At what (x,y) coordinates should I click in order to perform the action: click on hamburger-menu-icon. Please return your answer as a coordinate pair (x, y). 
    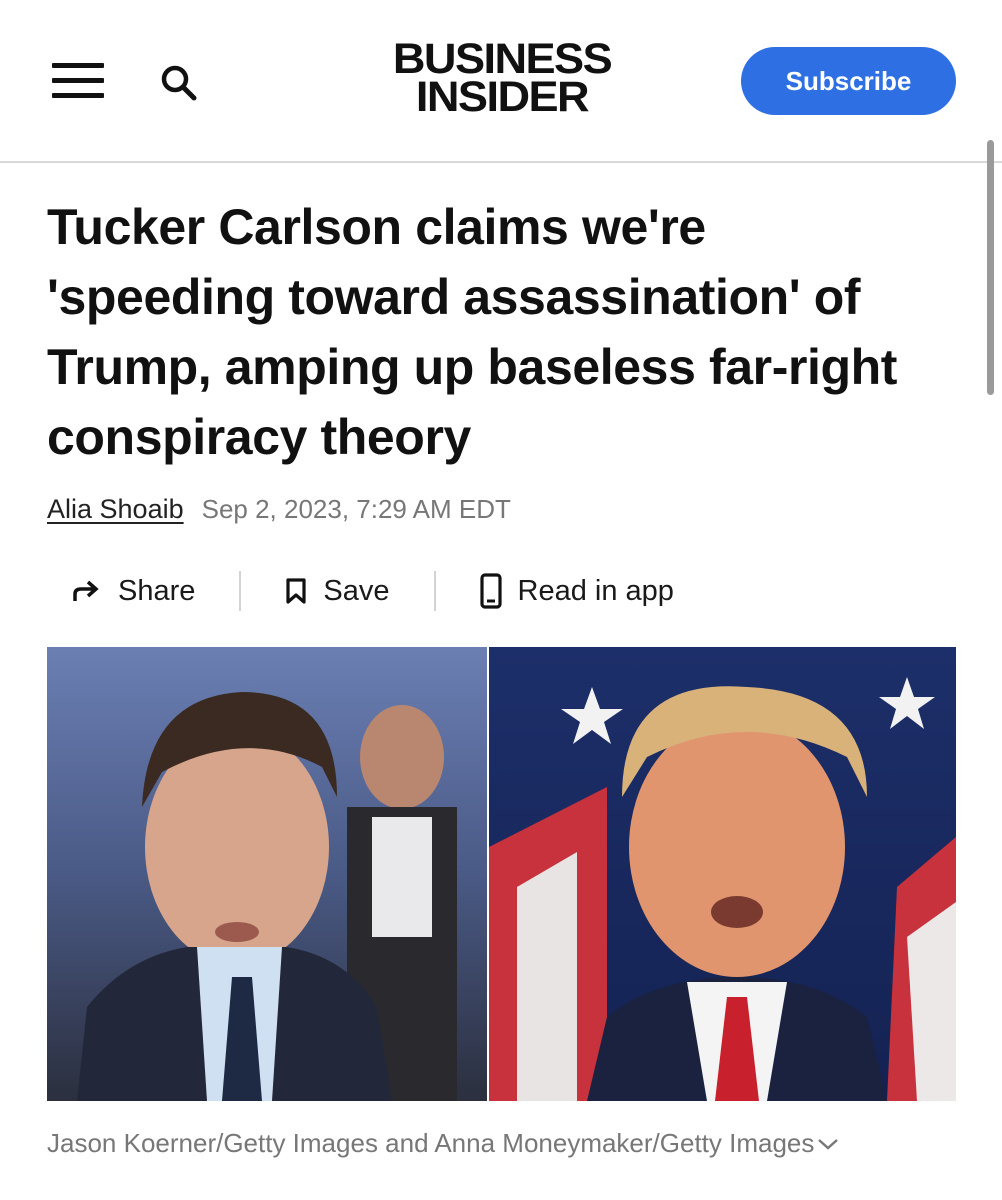
    Looking at the image, I should click on (78, 65).